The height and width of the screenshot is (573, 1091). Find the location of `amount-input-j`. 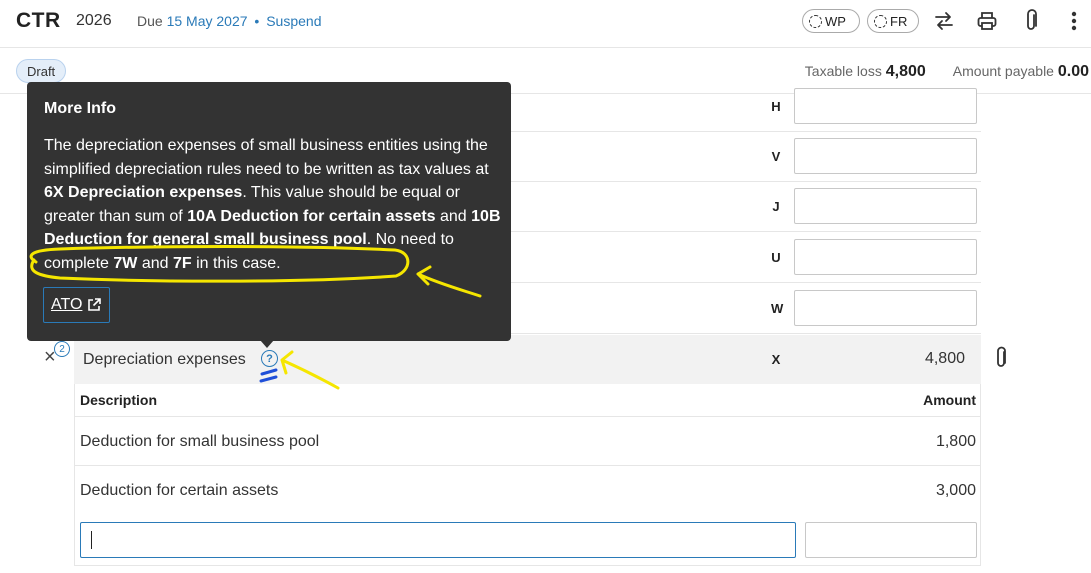

amount-input-j is located at coordinates (885, 206).